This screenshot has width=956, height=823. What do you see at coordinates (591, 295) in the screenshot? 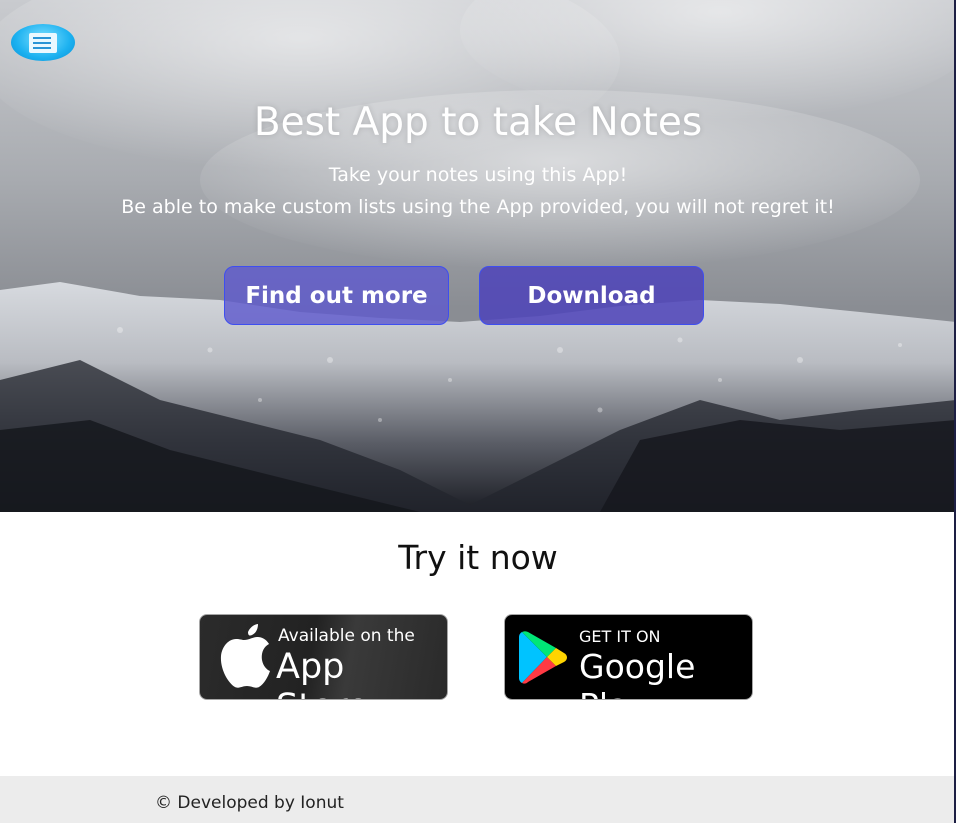
I see `download-button: Download` at bounding box center [591, 295].